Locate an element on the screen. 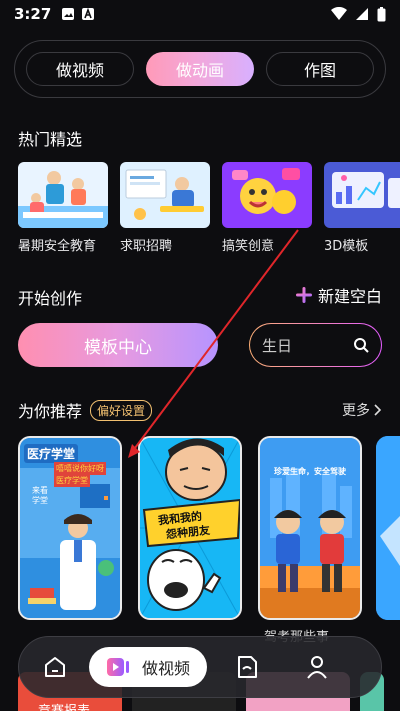 The width and height of the screenshot is (400, 711). card-text: 珍爱生命，安全驾驶 is located at coordinates (310, 471).